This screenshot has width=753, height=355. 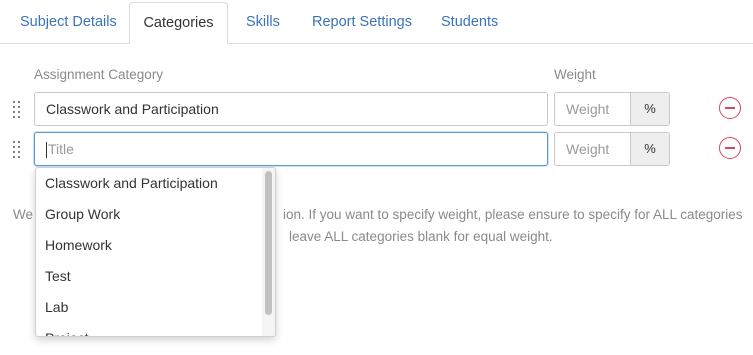 I want to click on dropdown-option: Group Work, so click(x=148, y=214).